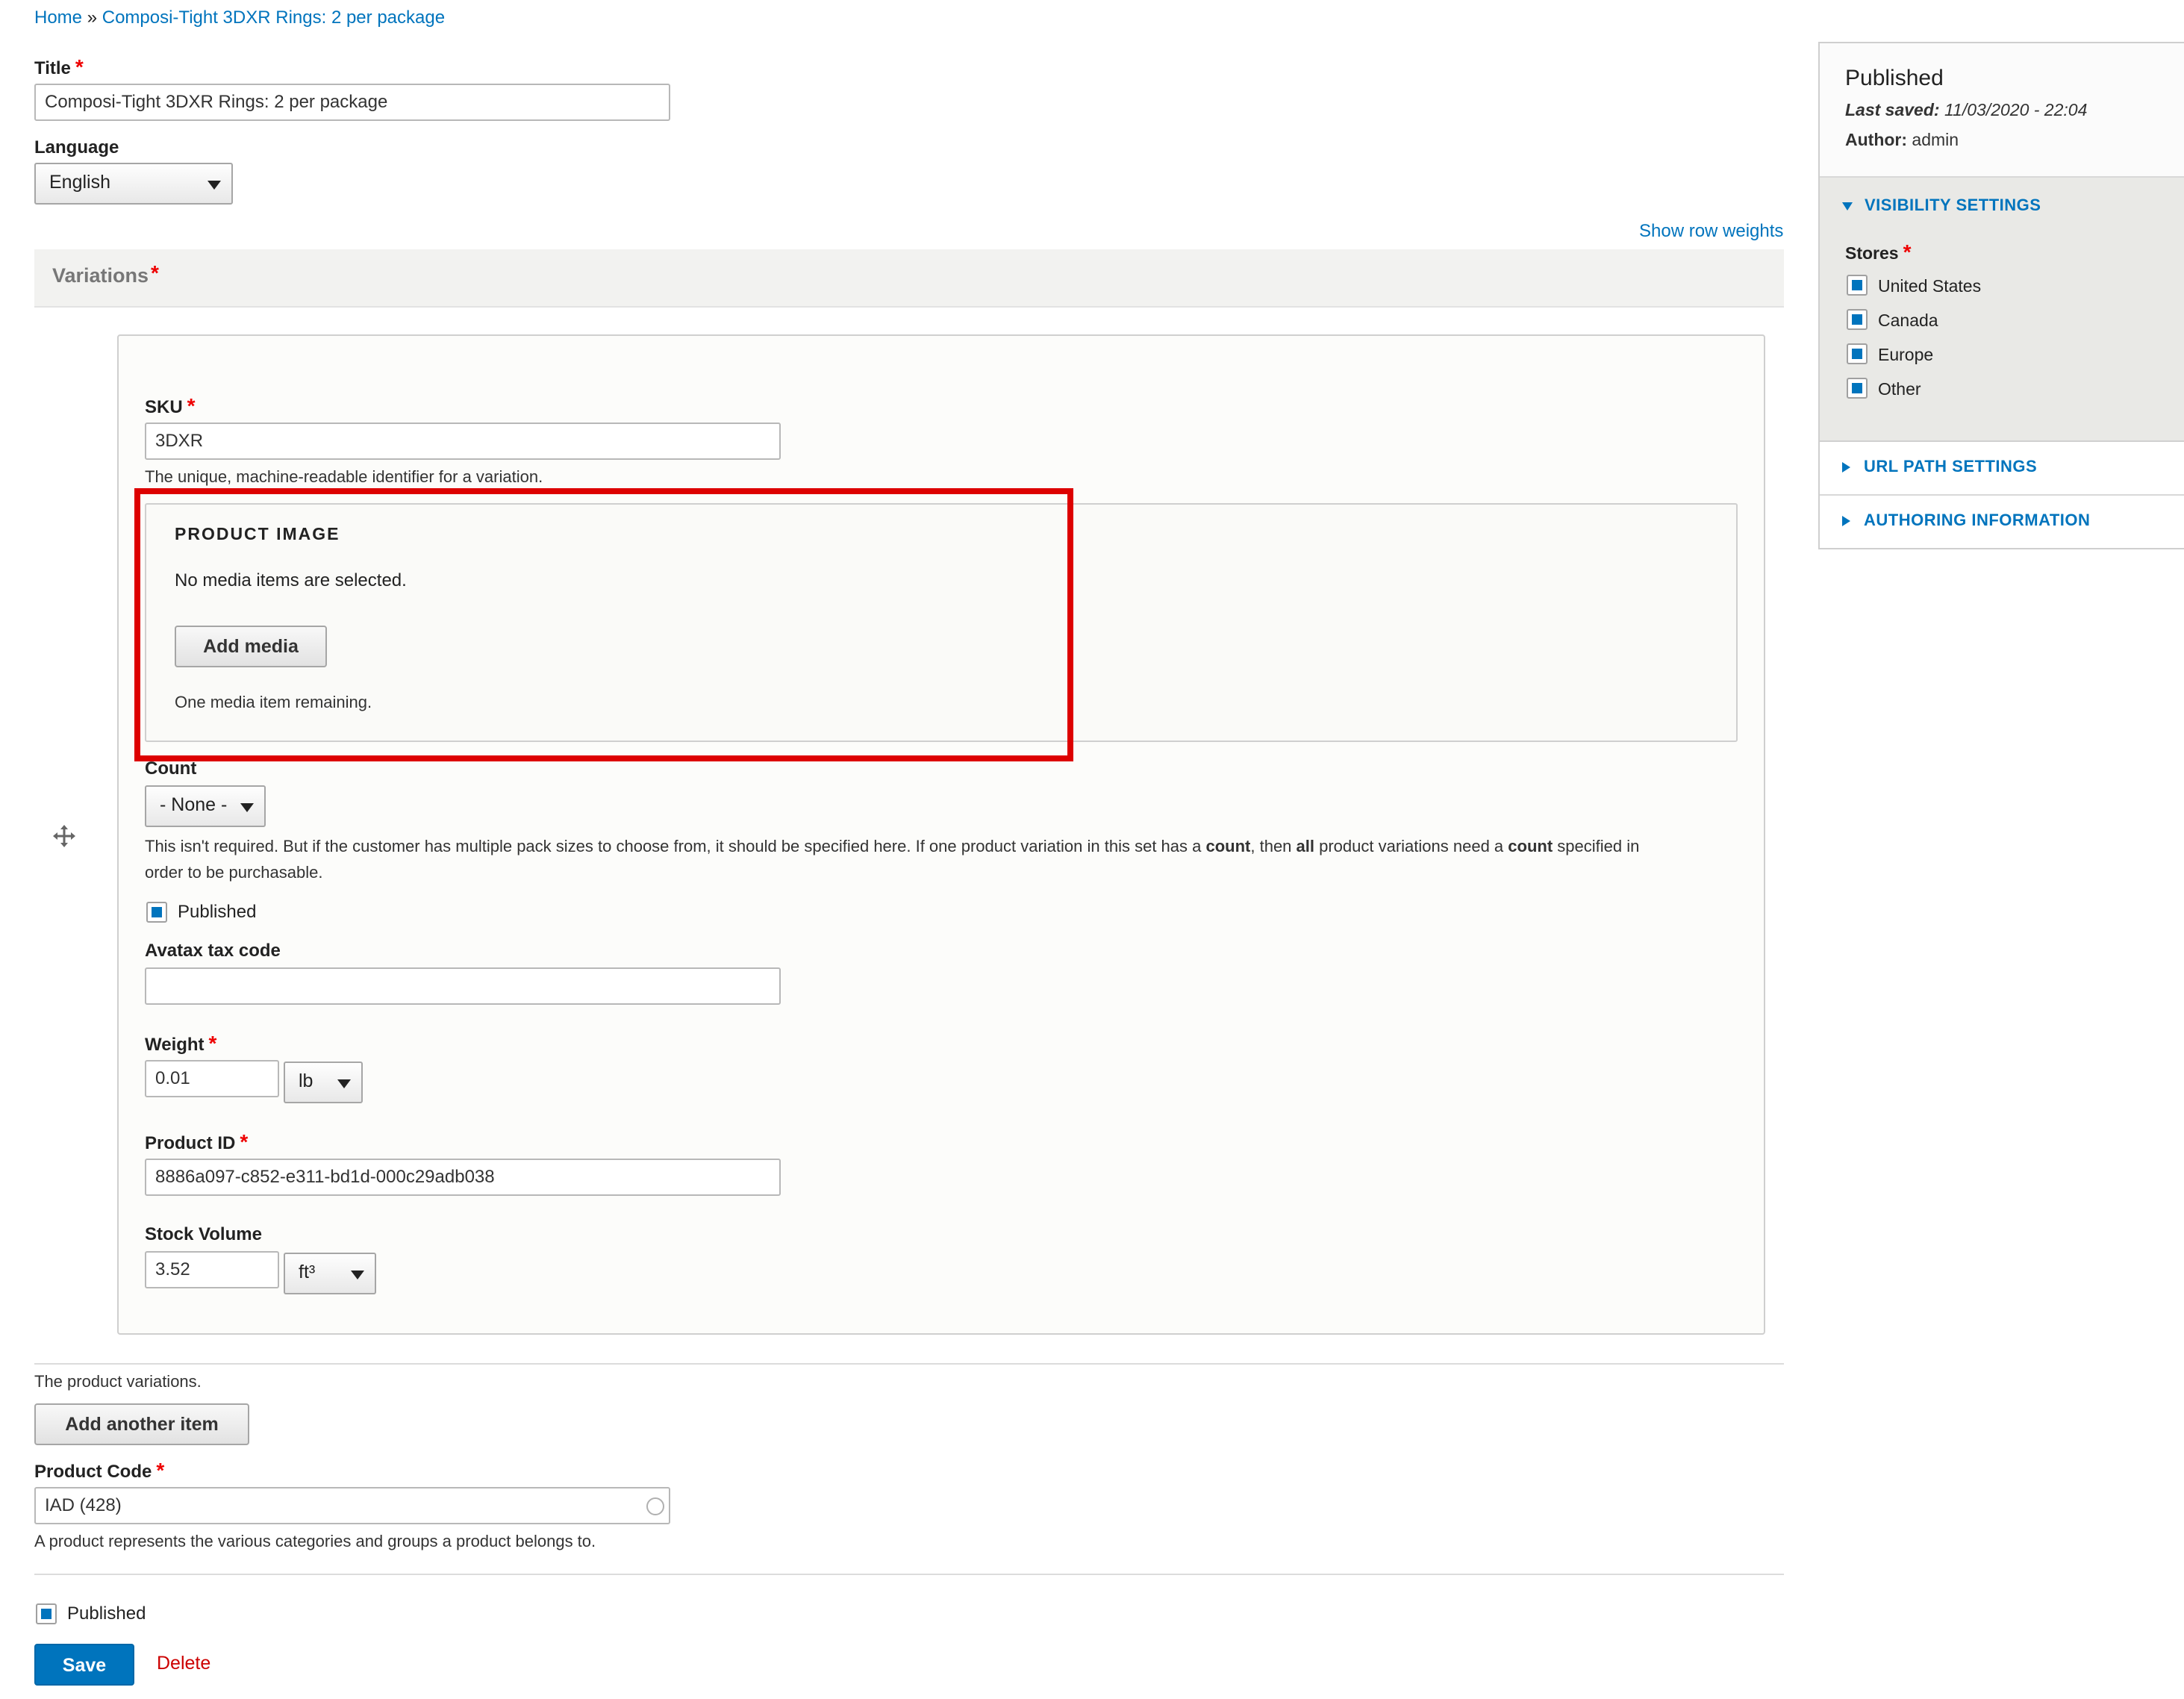  What do you see at coordinates (1878, 252) in the screenshot?
I see `stores-label: Stores *` at bounding box center [1878, 252].